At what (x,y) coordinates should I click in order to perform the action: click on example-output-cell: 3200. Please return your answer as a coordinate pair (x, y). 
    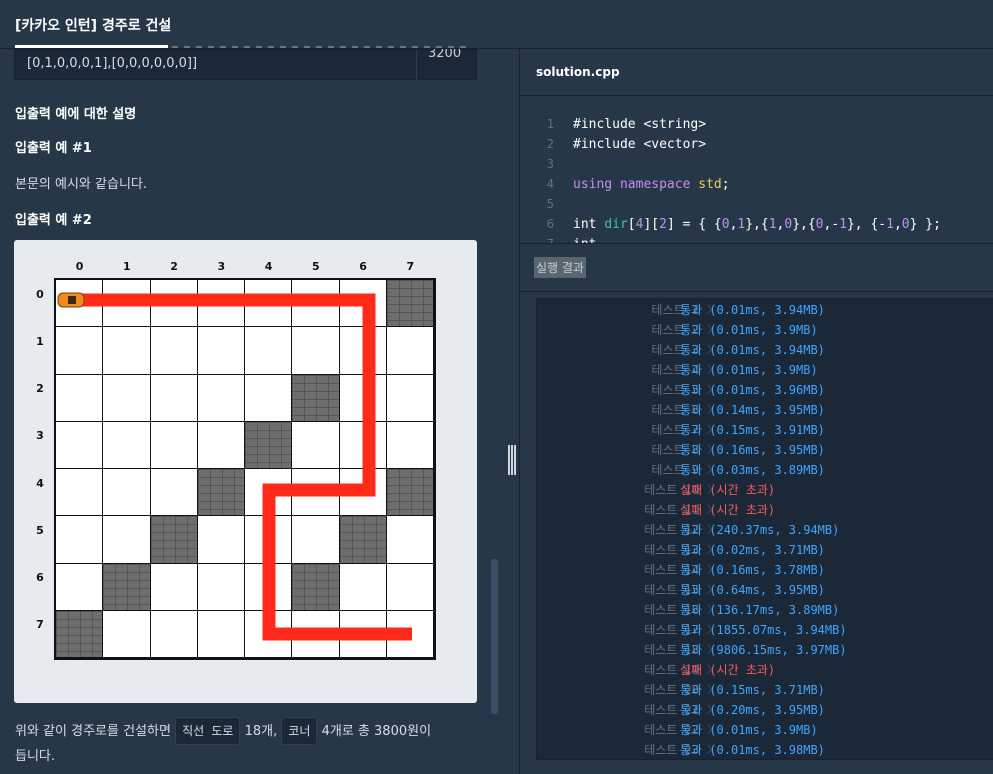
    Looking at the image, I should click on (445, 55).